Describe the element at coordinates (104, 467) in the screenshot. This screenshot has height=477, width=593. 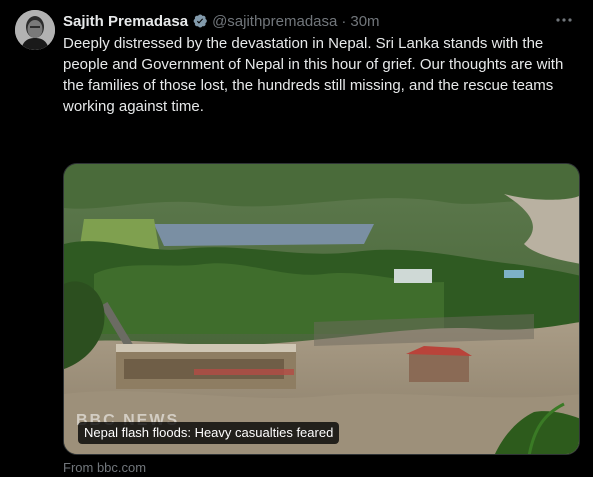
I see `link-source: From bbc.com` at that location.